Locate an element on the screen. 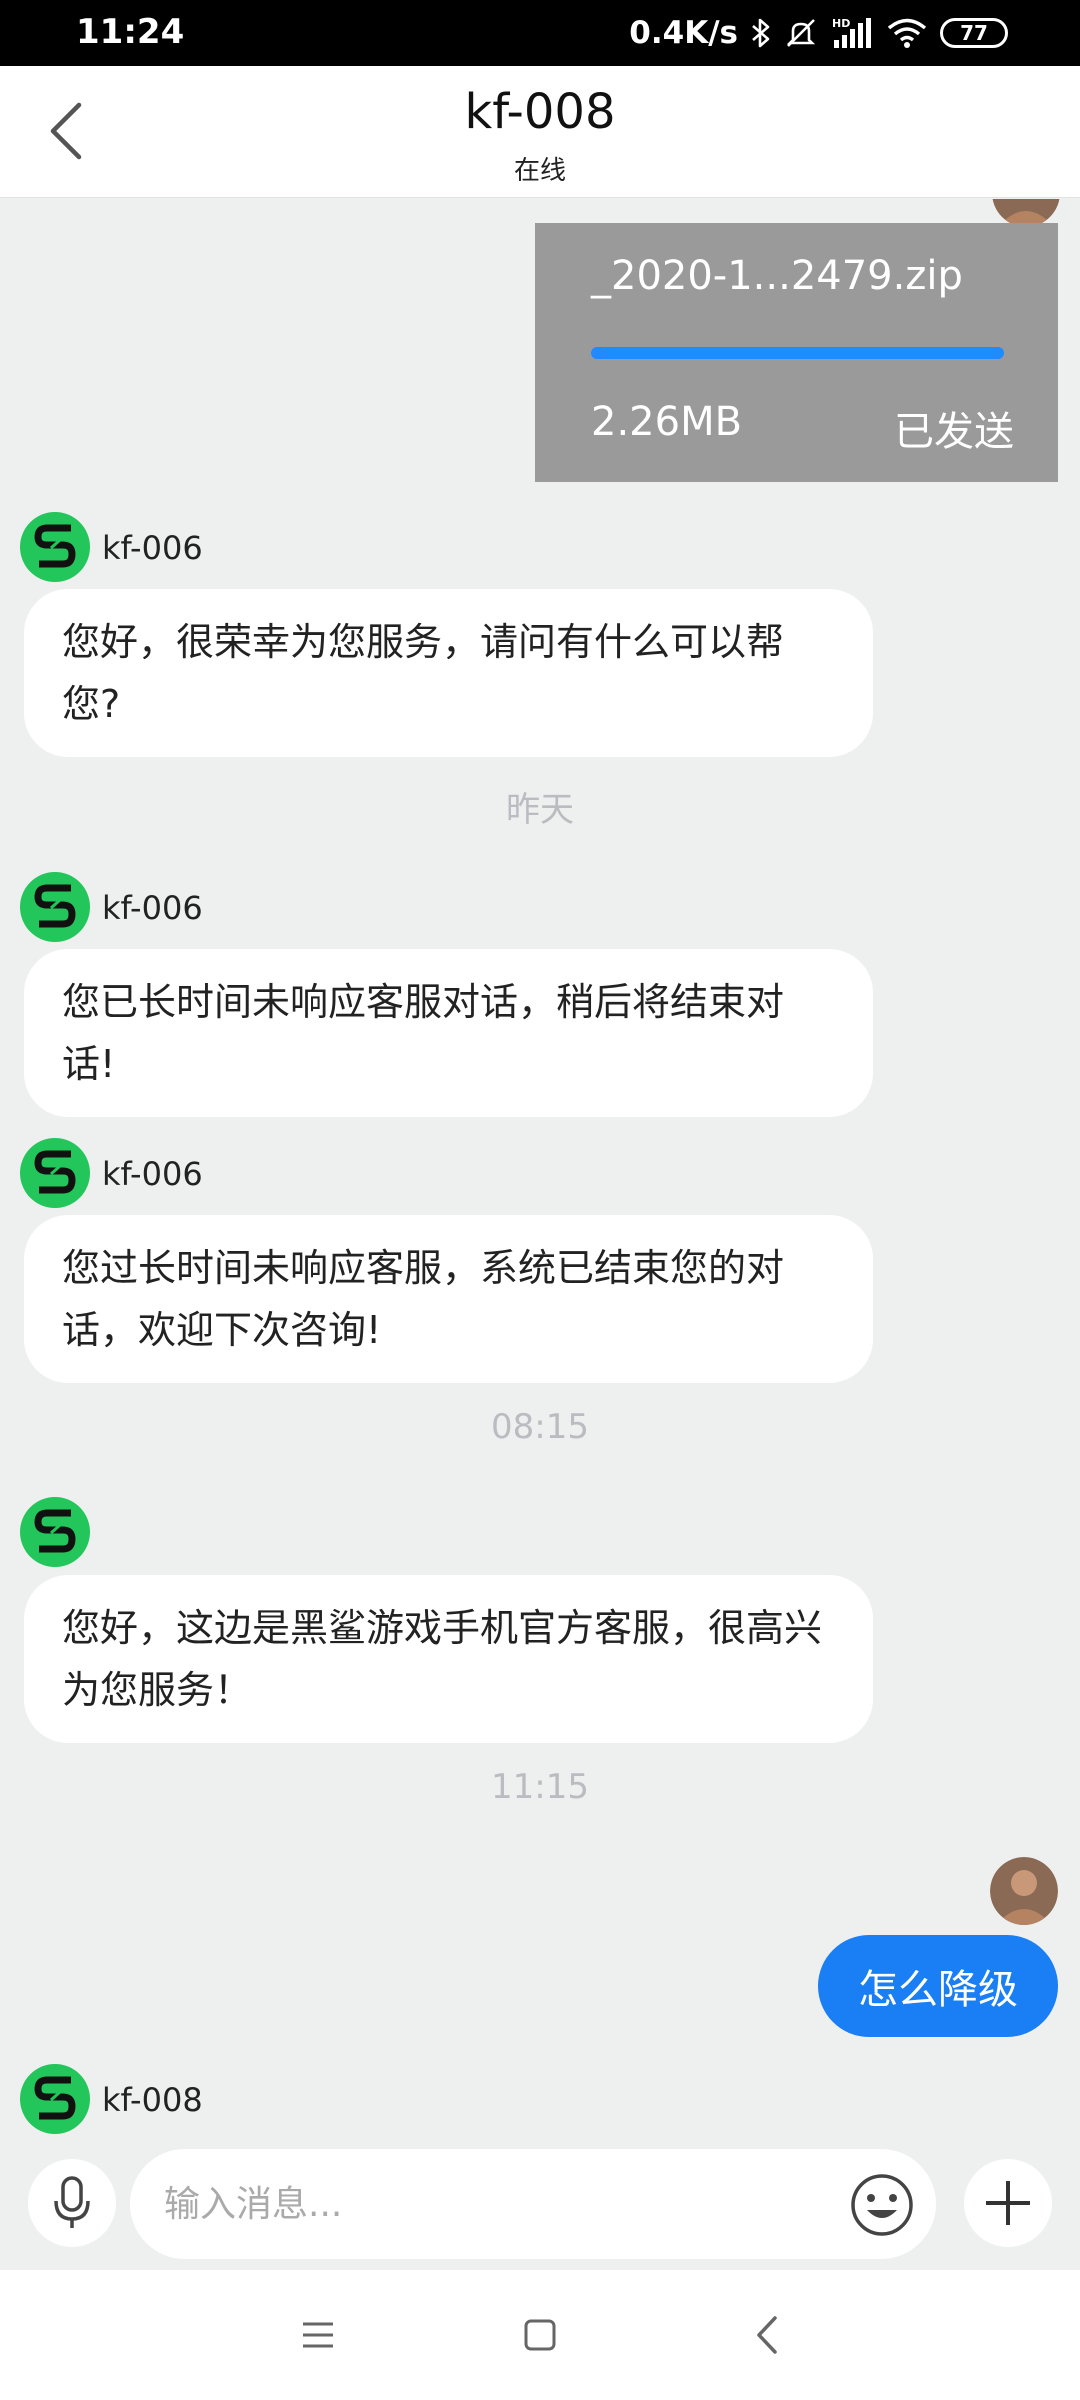 The image size is (1080, 2400). bluetooth-icon is located at coordinates (761, 33).